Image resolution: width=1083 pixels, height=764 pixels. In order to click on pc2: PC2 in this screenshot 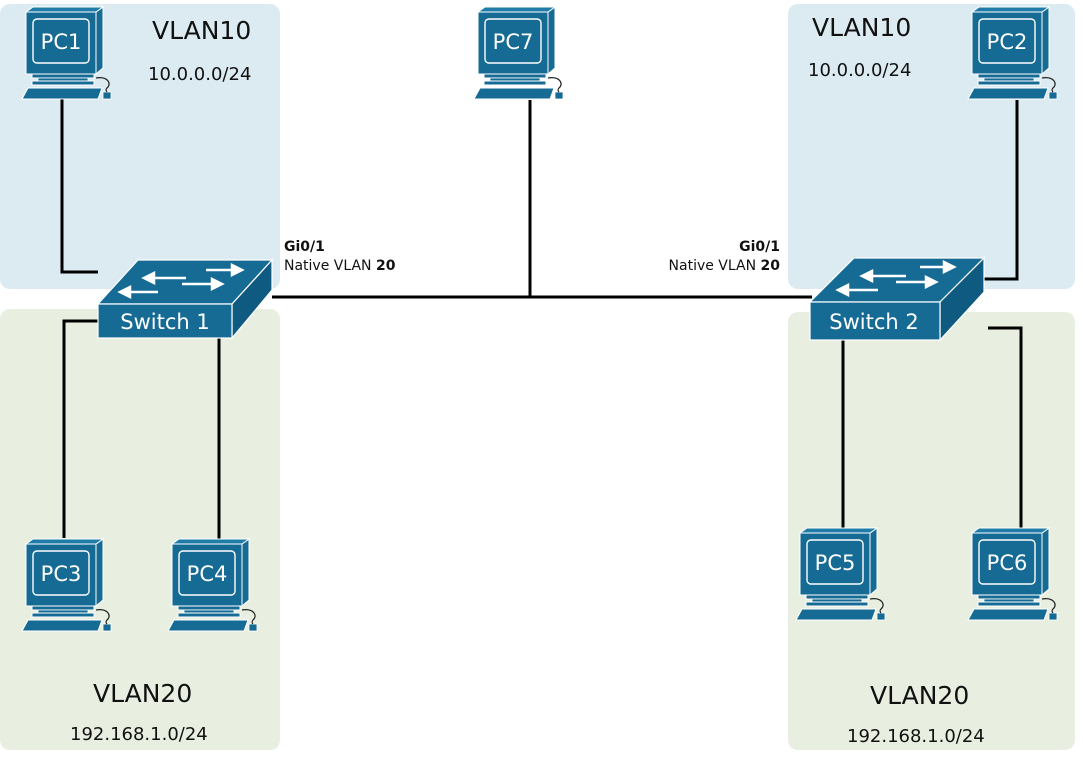, I will do `click(1008, 54)`.